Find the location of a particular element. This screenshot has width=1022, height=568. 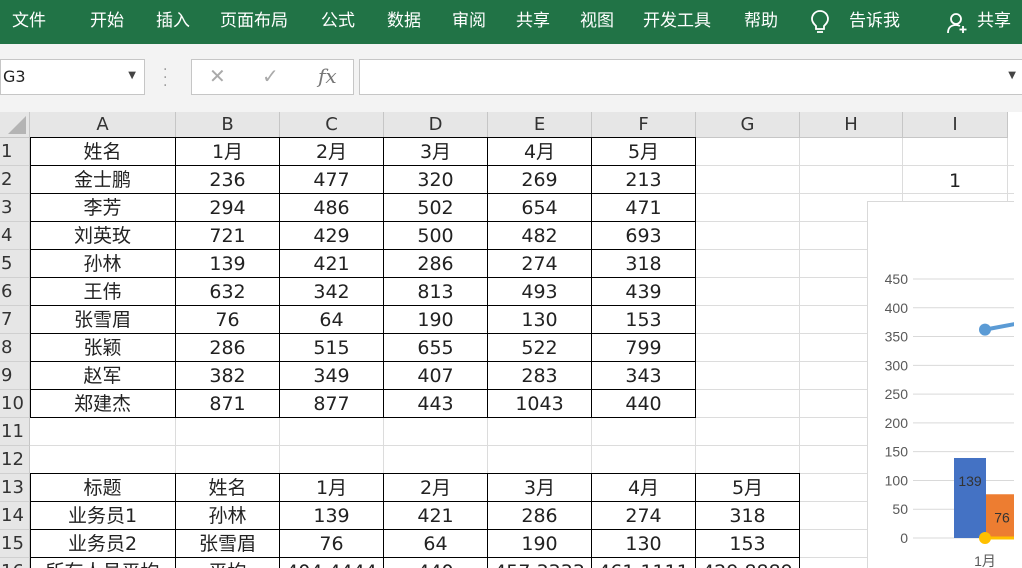

cell-F10: 440 is located at coordinates (644, 404).